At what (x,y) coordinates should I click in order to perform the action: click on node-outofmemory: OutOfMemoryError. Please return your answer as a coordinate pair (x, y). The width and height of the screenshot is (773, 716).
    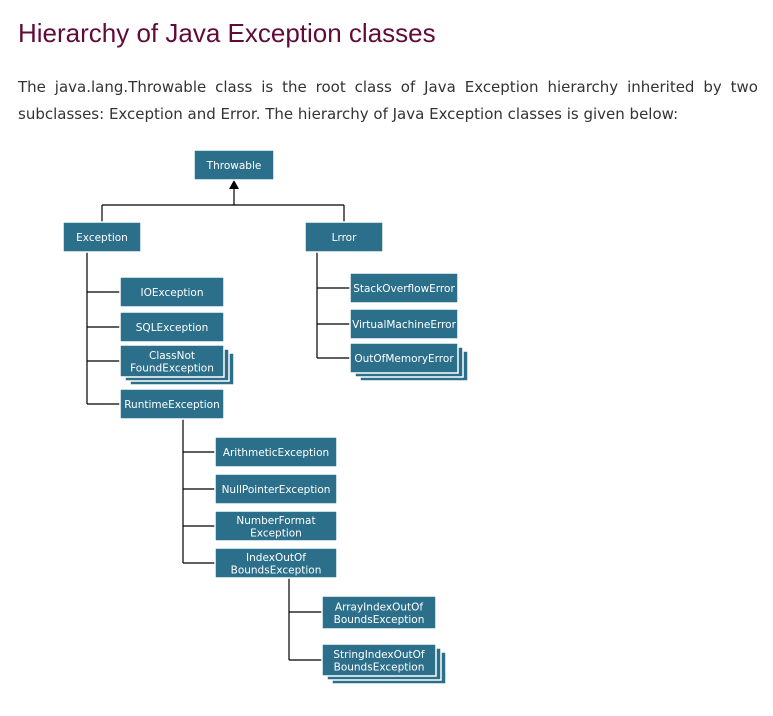
    Looking at the image, I should click on (409, 362).